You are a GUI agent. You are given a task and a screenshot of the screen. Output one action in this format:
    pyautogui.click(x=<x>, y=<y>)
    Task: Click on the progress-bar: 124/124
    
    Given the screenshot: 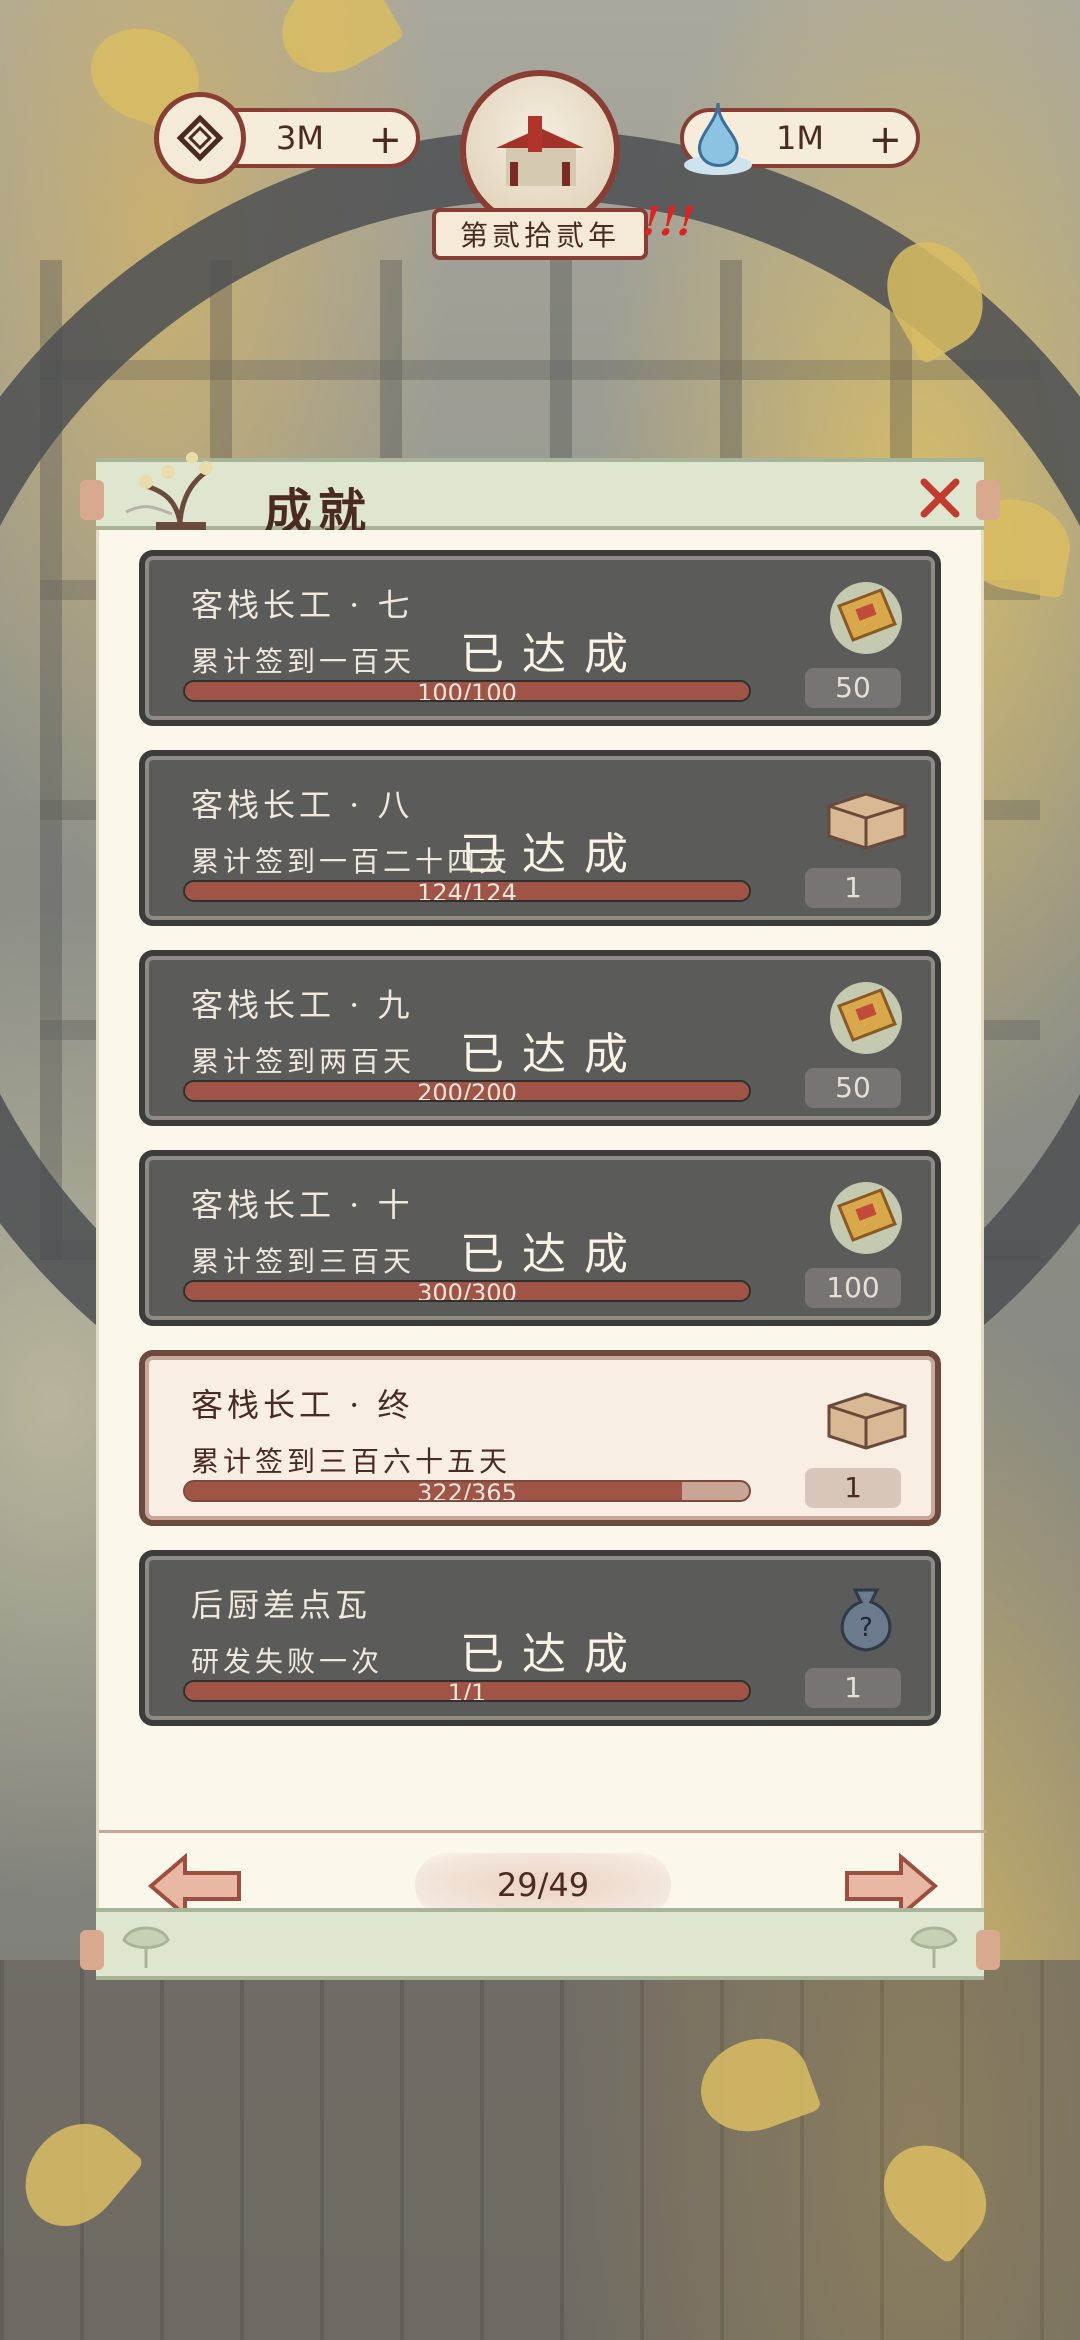 What is the action you would take?
    pyautogui.click(x=467, y=891)
    